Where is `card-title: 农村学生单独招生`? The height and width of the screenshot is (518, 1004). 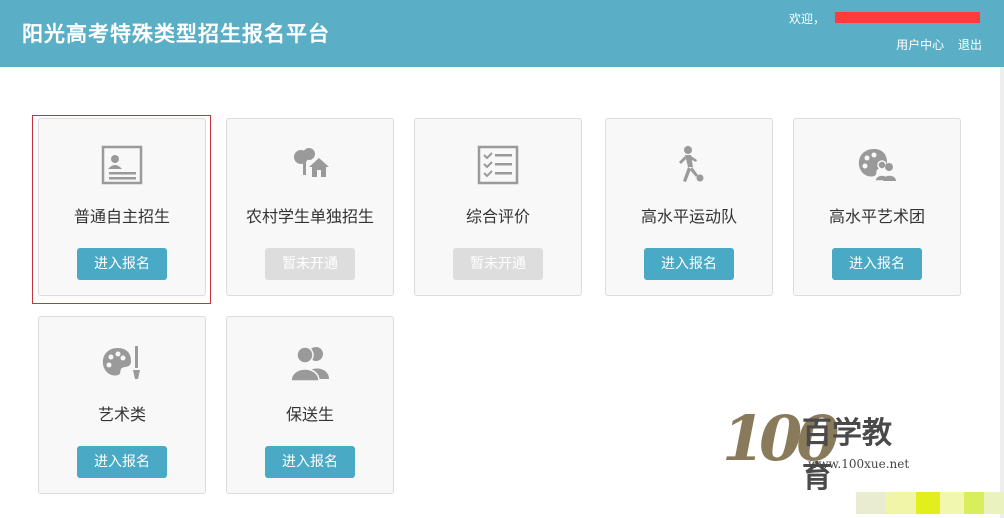
card-title: 农村学生单独招生 is located at coordinates (309, 216).